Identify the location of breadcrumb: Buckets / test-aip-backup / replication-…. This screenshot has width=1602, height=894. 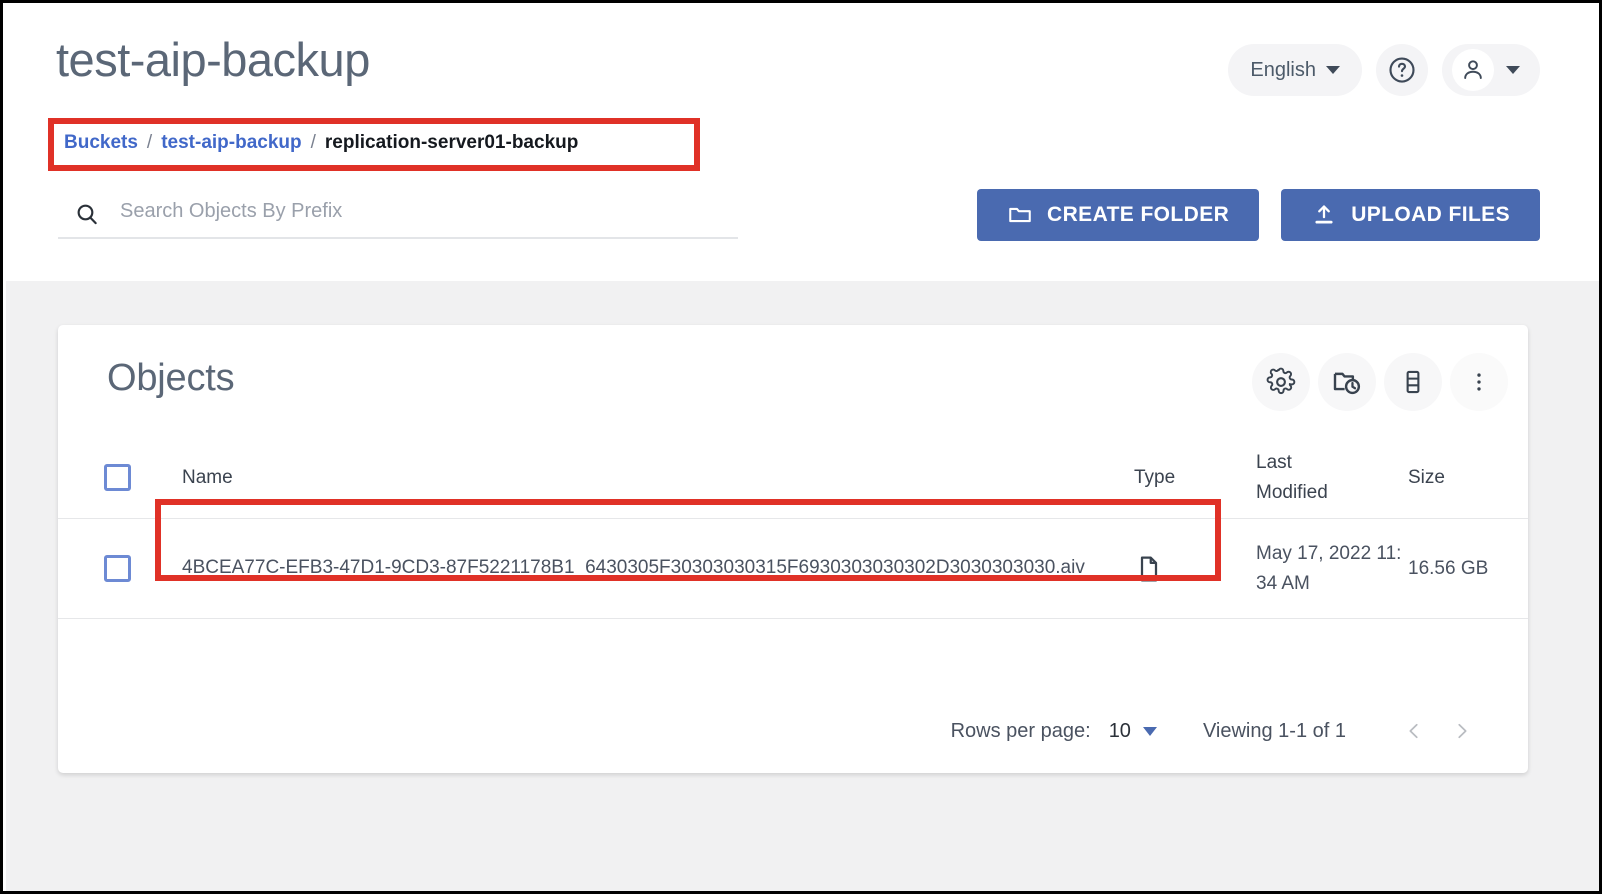
(321, 143).